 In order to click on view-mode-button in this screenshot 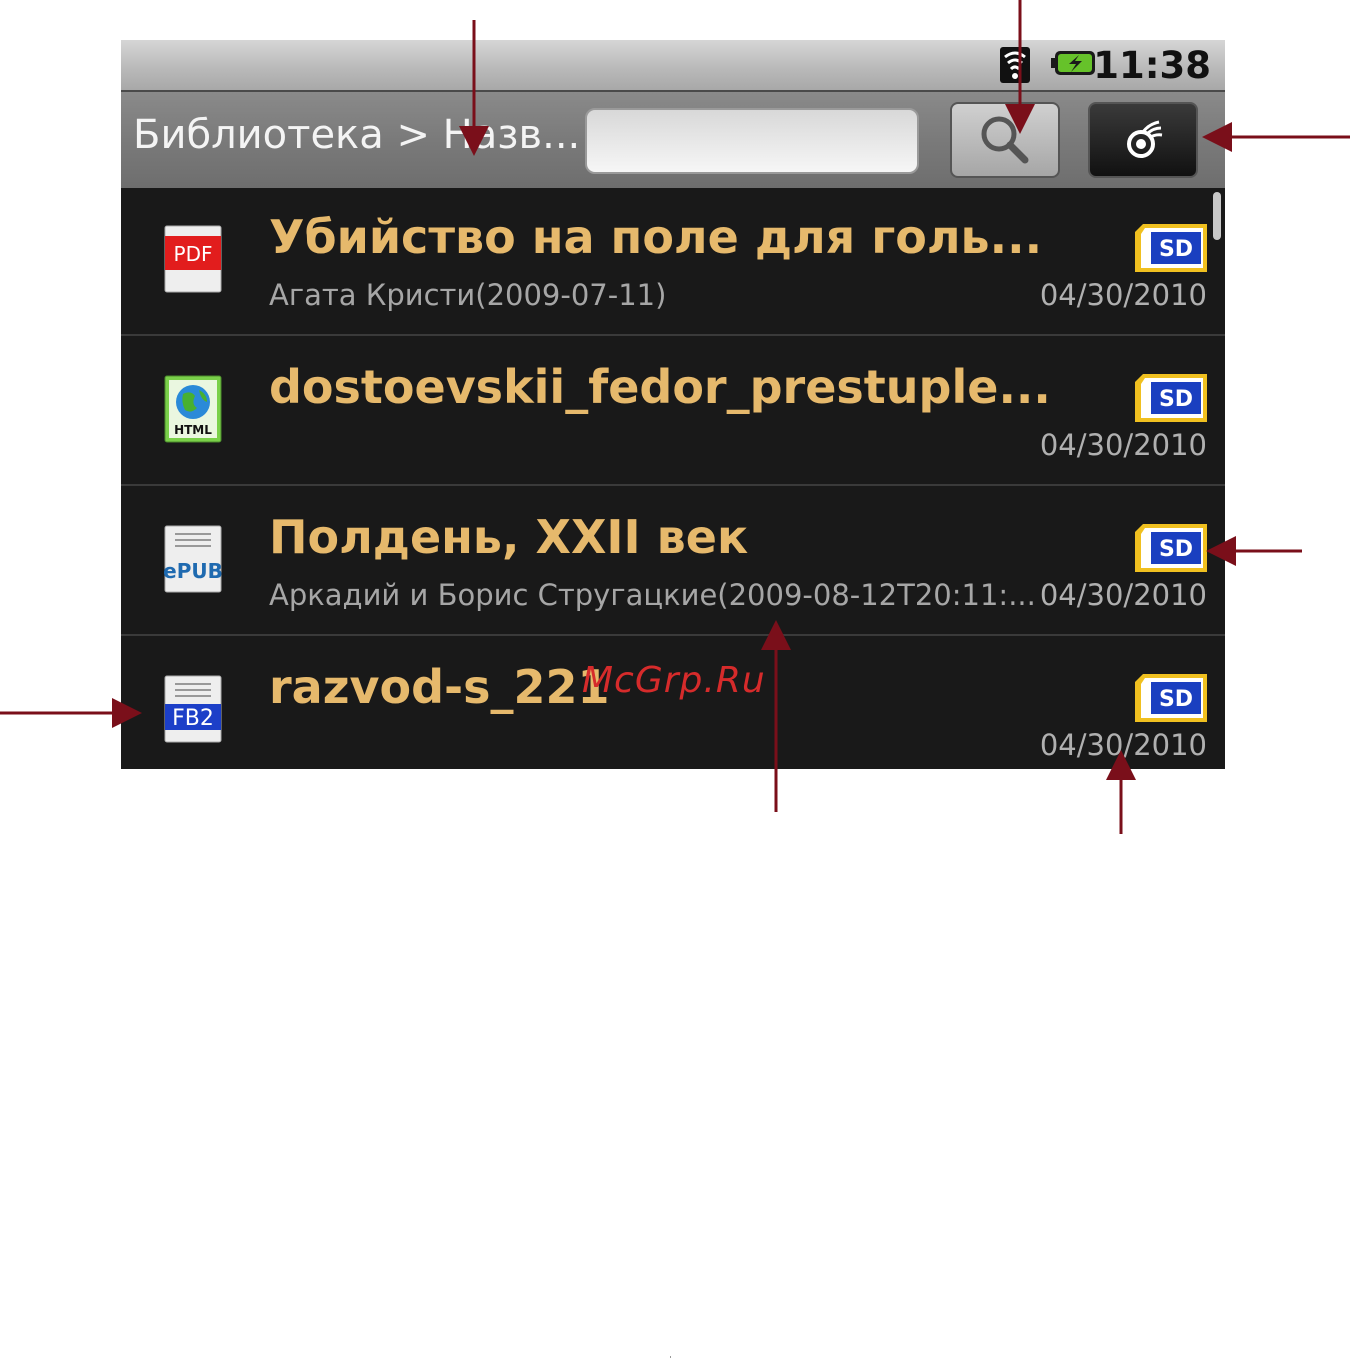, I will do `click(1143, 140)`.